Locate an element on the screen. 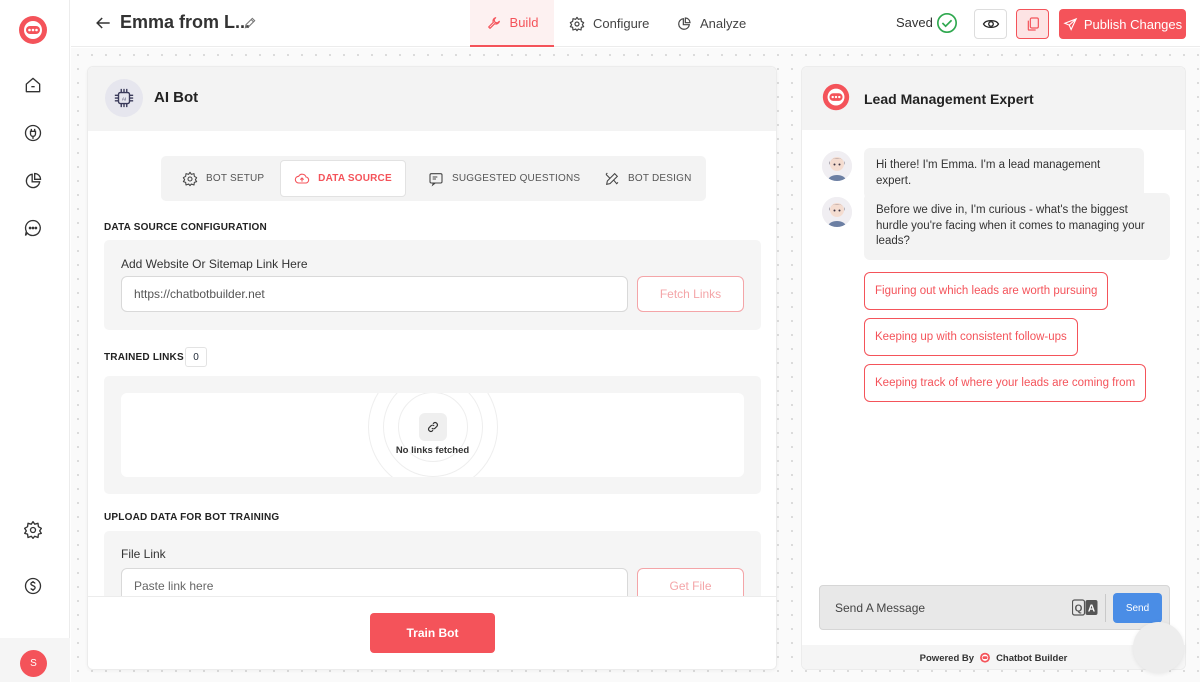  subtab-suggested-questions: SUGGESTED QUESTIONS is located at coordinates (504, 178).